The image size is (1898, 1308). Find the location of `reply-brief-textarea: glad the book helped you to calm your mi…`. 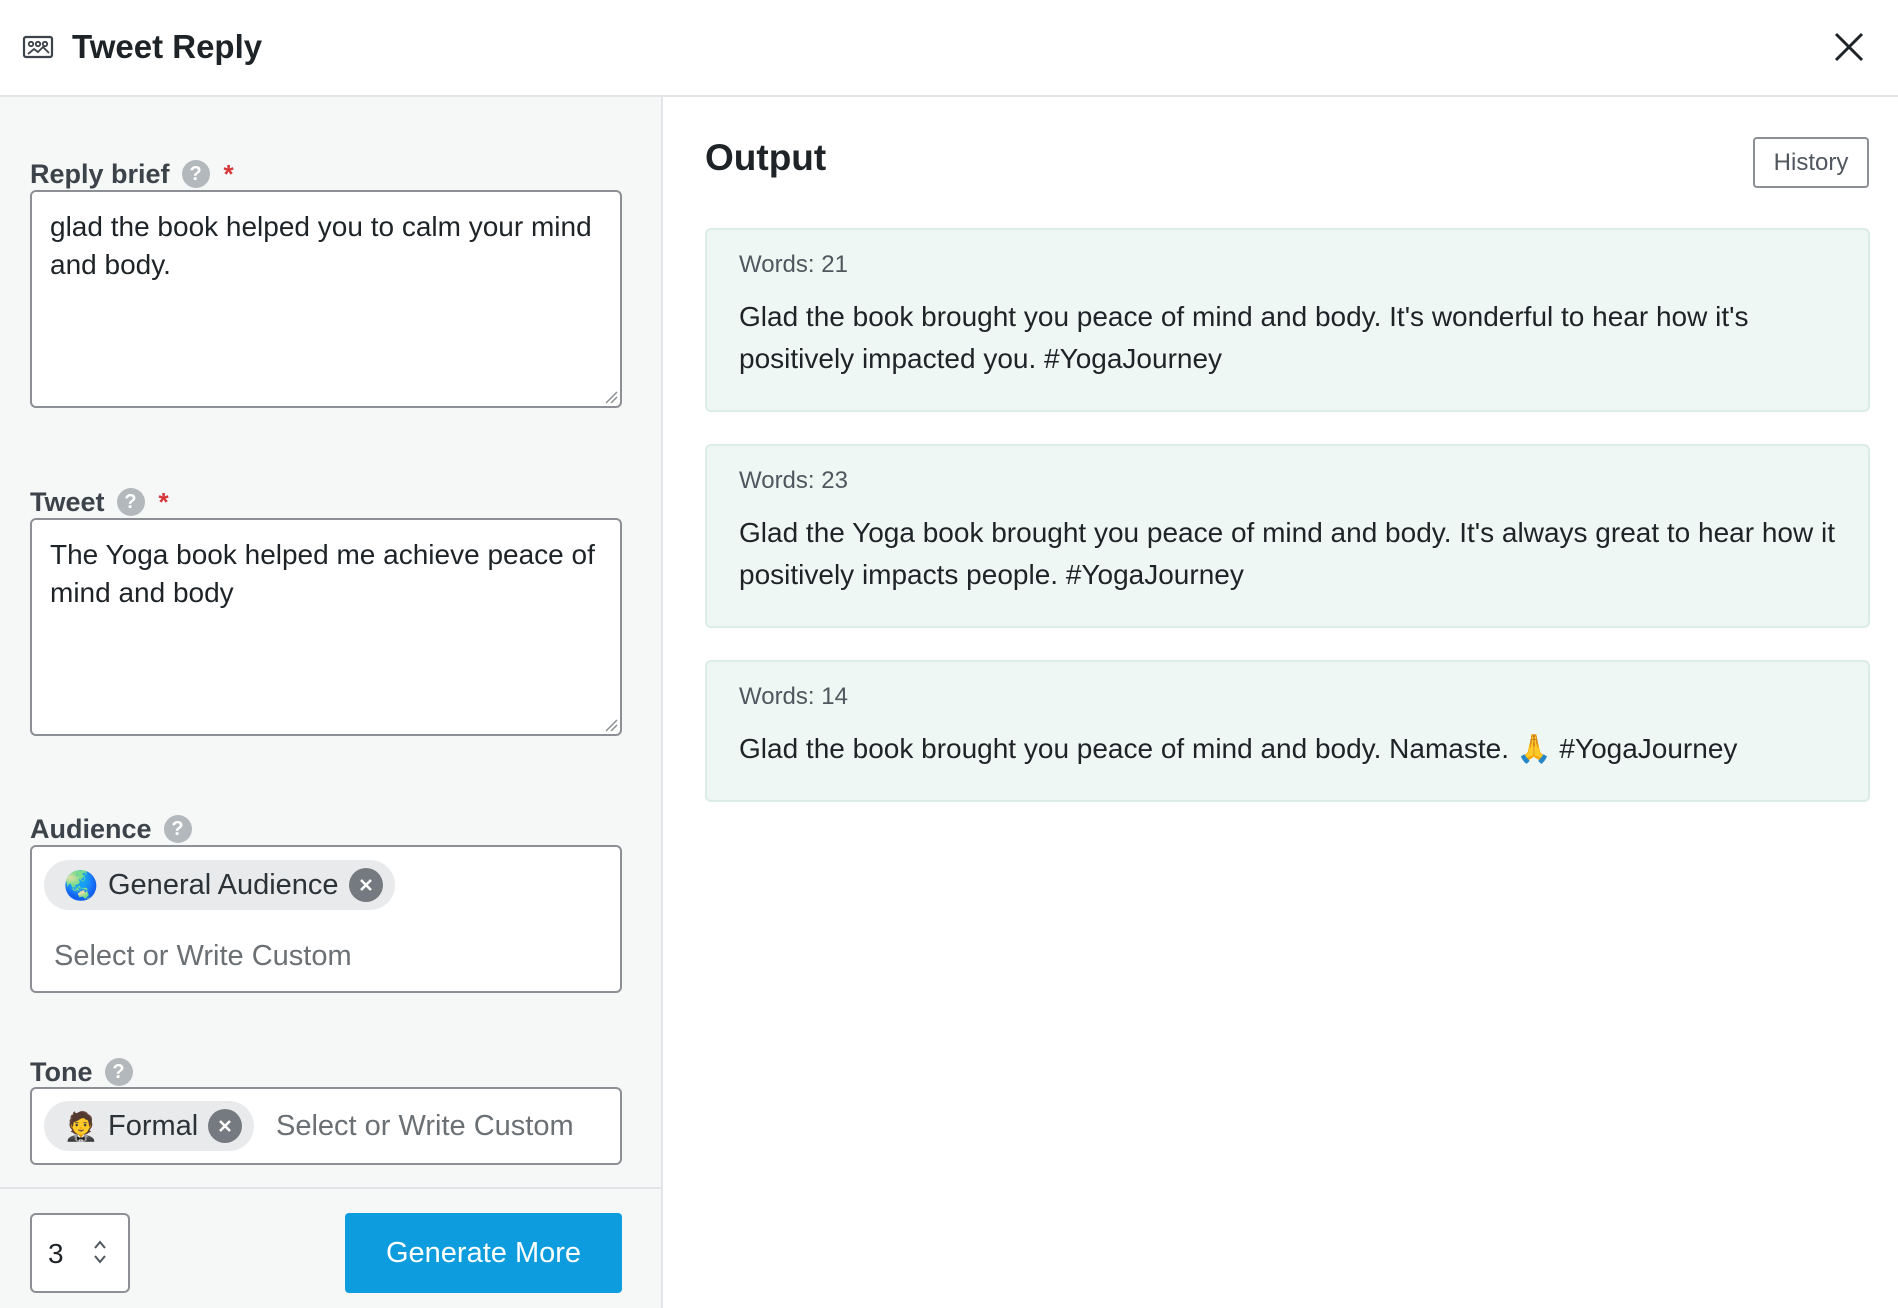

reply-brief-textarea: glad the book helped you to calm your mi… is located at coordinates (326, 299).